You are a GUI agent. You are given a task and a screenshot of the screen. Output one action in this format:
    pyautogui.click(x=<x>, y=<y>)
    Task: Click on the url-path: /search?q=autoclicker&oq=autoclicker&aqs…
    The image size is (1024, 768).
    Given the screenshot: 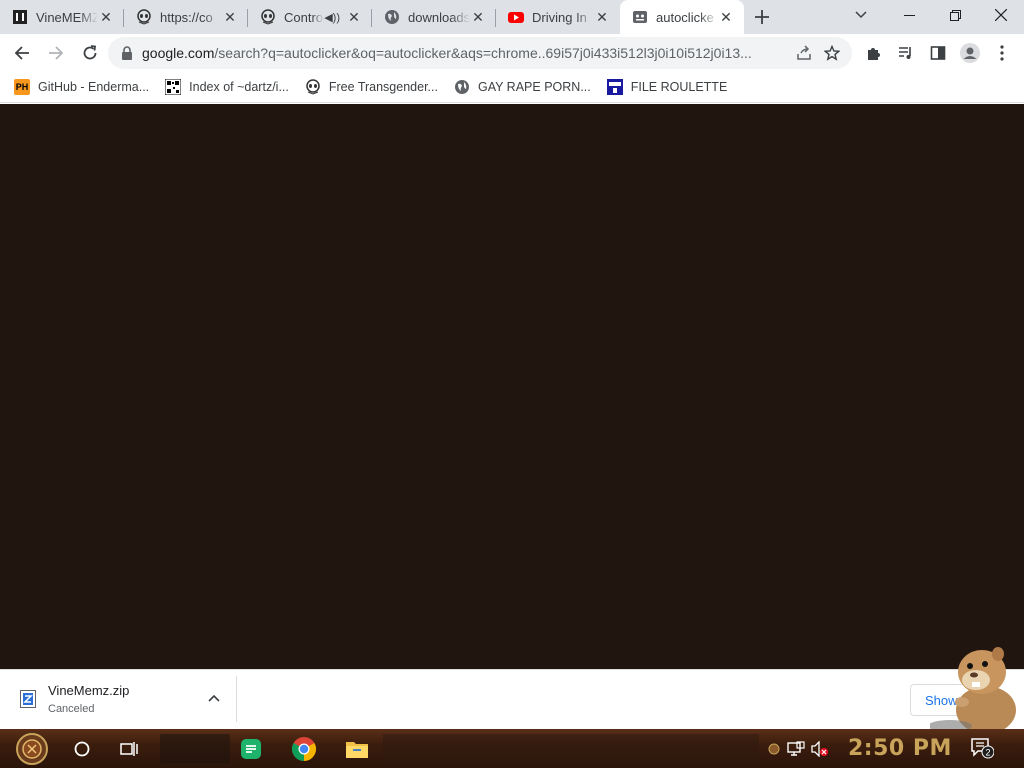 What is the action you would take?
    pyautogui.click(x=483, y=53)
    